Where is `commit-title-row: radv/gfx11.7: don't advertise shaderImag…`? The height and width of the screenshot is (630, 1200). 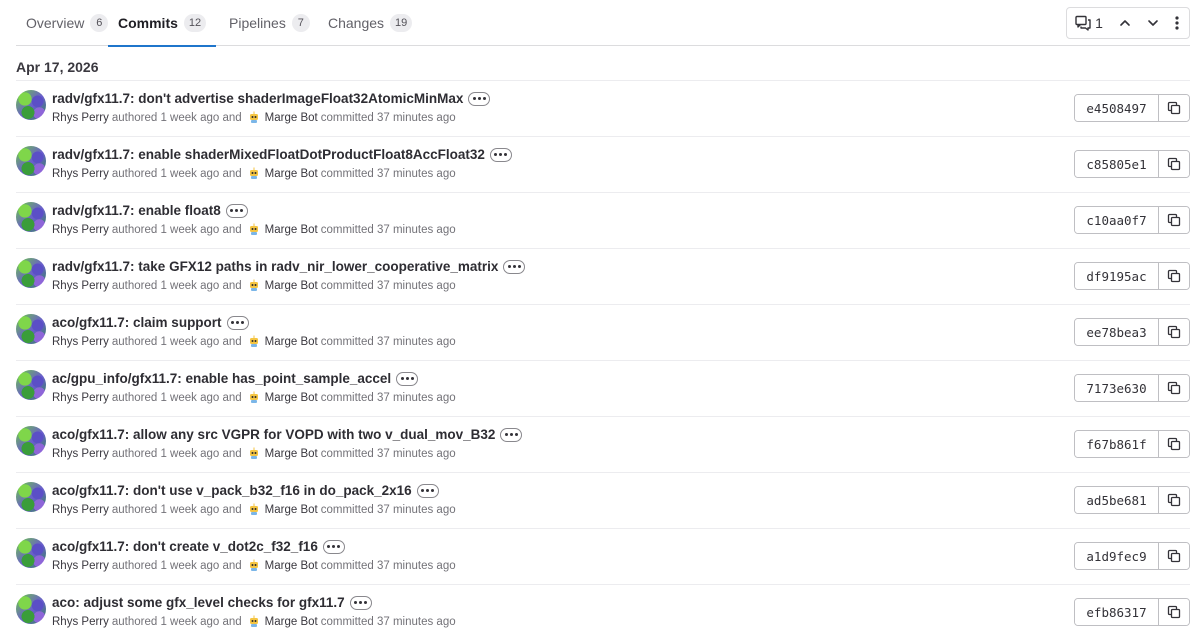 commit-title-row: radv/gfx11.7: don't advertise shaderImag… is located at coordinates (271, 98).